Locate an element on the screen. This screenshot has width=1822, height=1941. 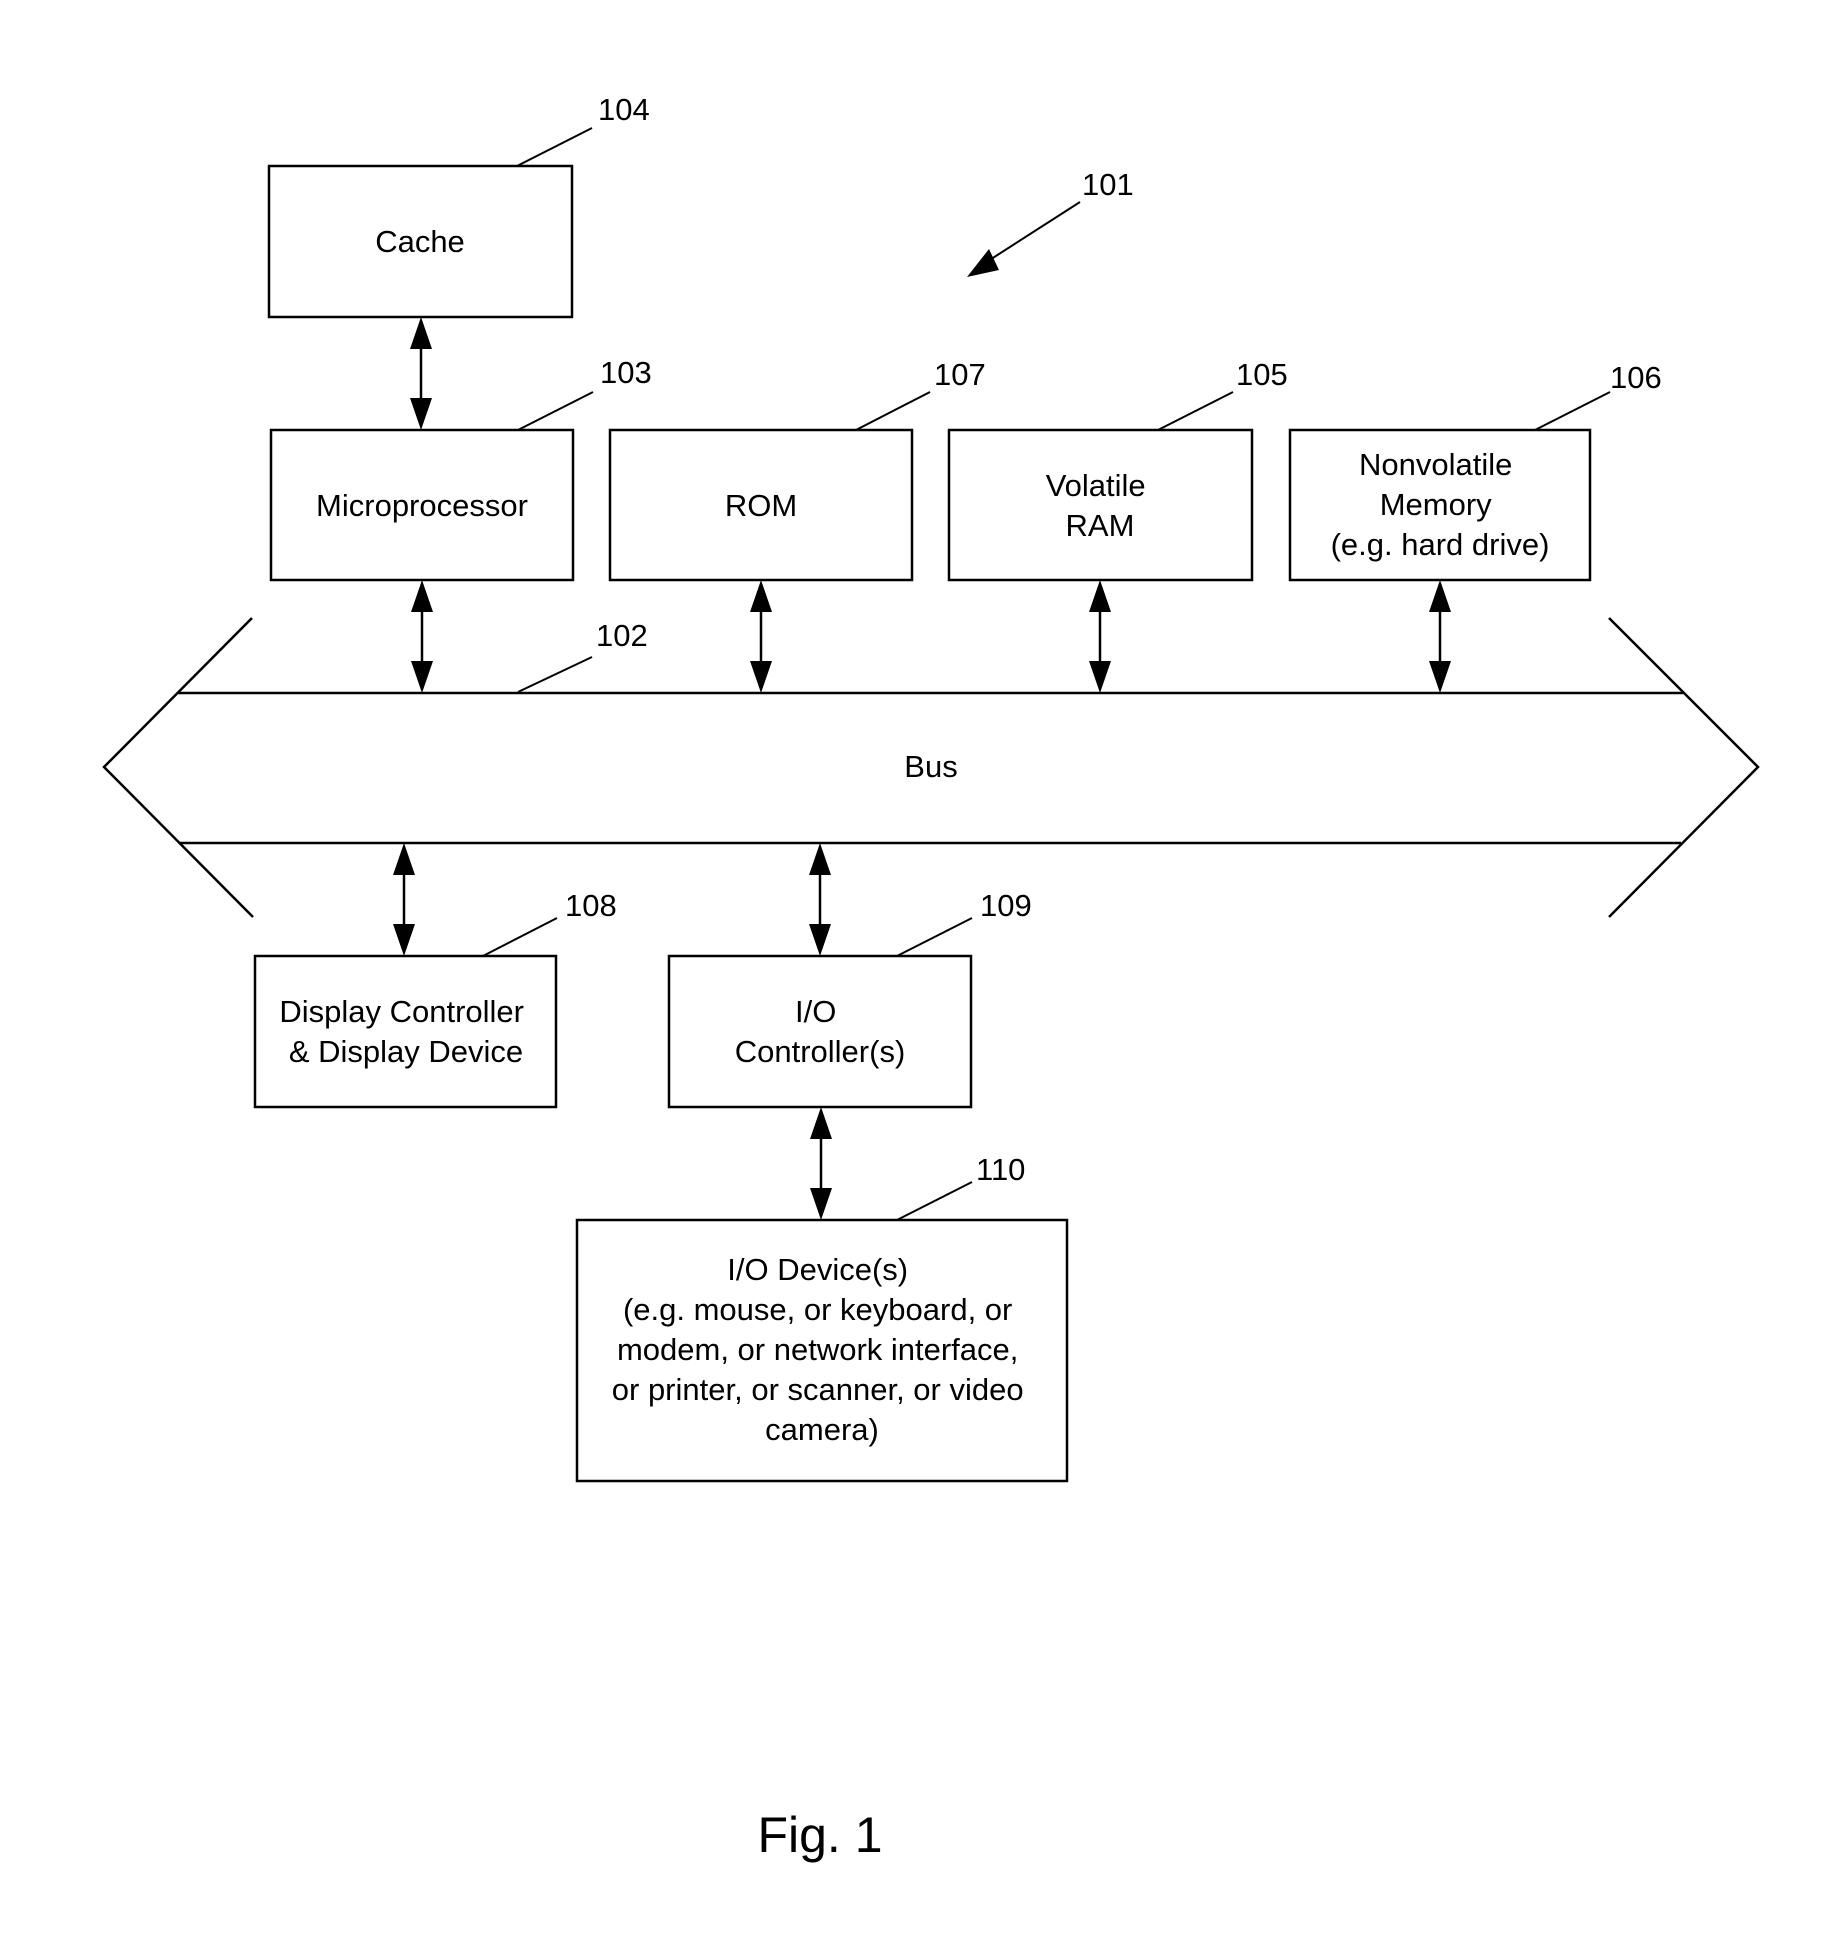
cache-ref-leader is located at coordinates (554, 147).